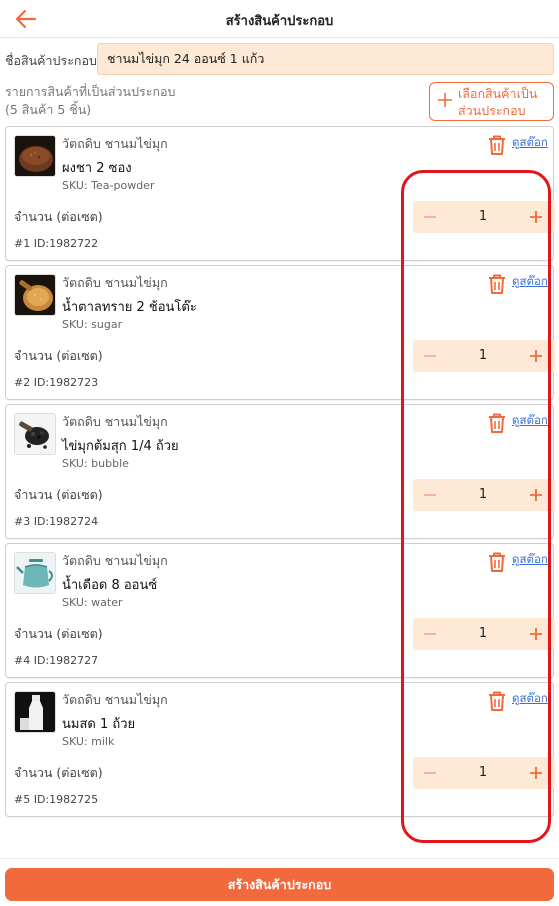  Describe the element at coordinates (48, 109) in the screenshot. I see `component-count: (5 สินค้า 5 ชิ้น)` at that location.